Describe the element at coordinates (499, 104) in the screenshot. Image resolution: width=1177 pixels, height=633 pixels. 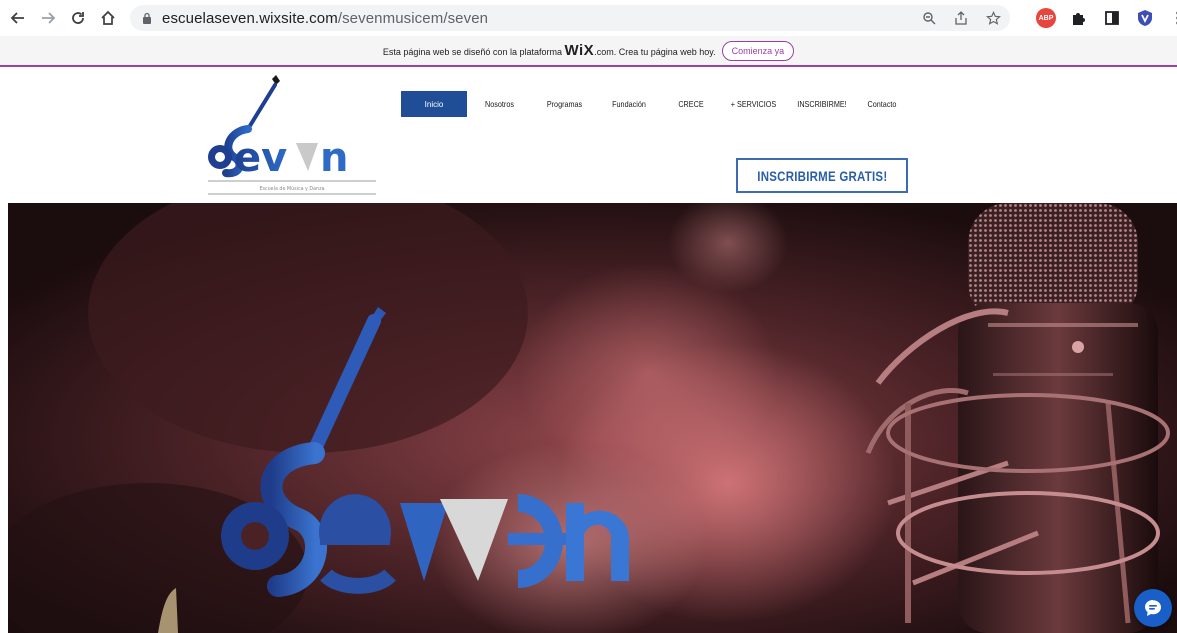
I see `nav-nosotros: Nosotros` at that location.